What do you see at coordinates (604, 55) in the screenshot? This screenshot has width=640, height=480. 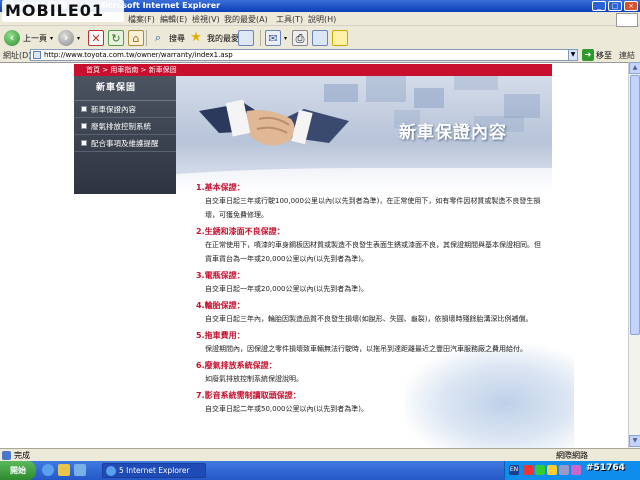 I see `go-label: 移至` at bounding box center [604, 55].